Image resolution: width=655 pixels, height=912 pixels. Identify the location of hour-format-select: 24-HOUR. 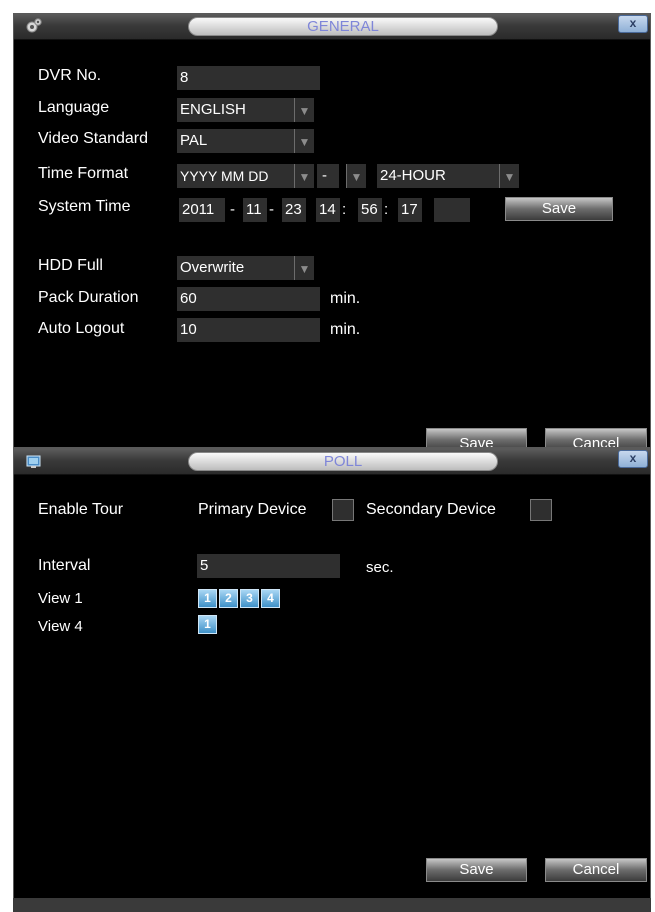
(438, 176).